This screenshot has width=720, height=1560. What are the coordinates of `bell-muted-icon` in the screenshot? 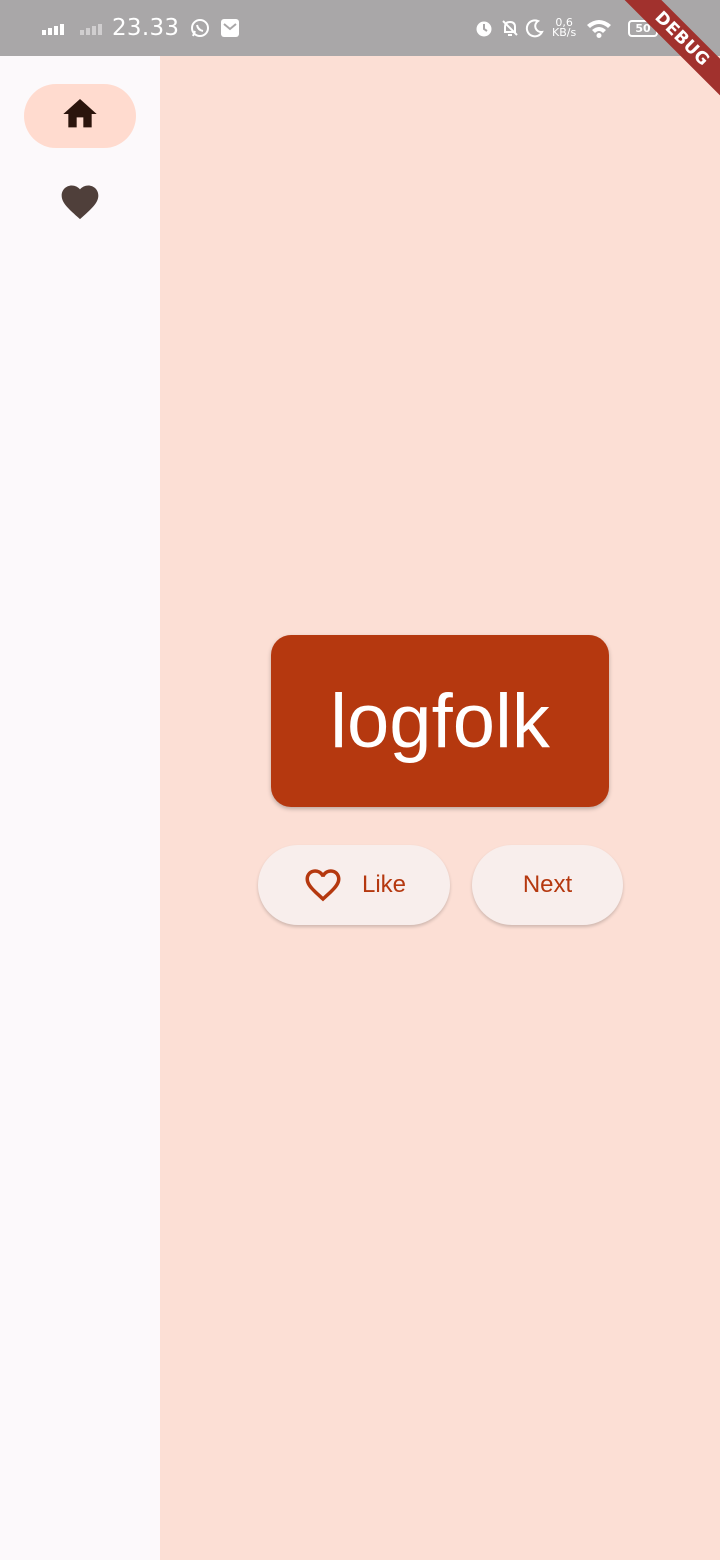 It's located at (510, 28).